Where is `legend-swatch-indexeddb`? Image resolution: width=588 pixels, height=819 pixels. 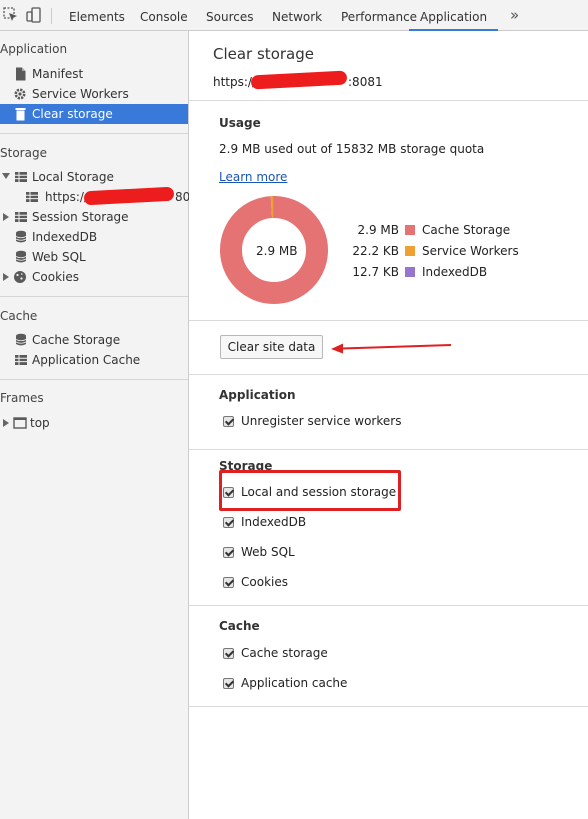
legend-swatch-indexeddb is located at coordinates (410, 272).